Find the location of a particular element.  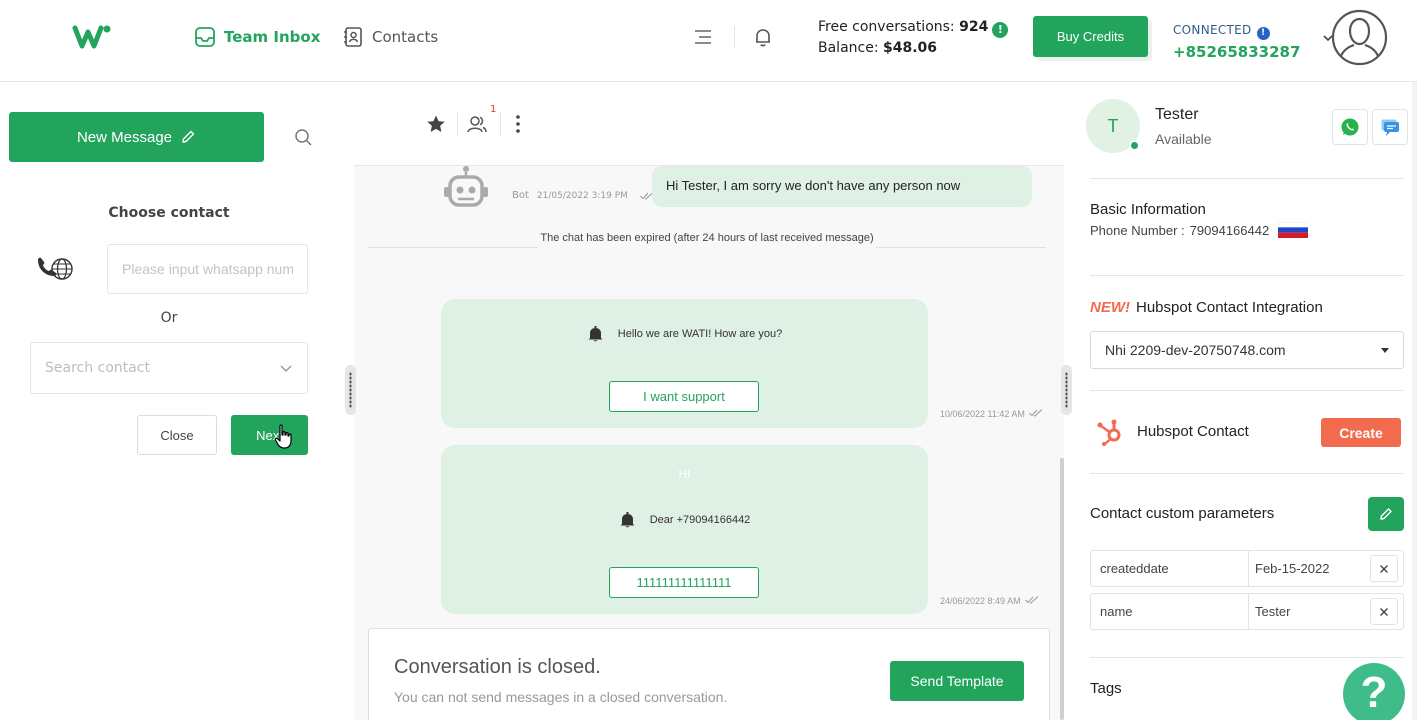

chat-scrollbar is located at coordinates (1062, 589).